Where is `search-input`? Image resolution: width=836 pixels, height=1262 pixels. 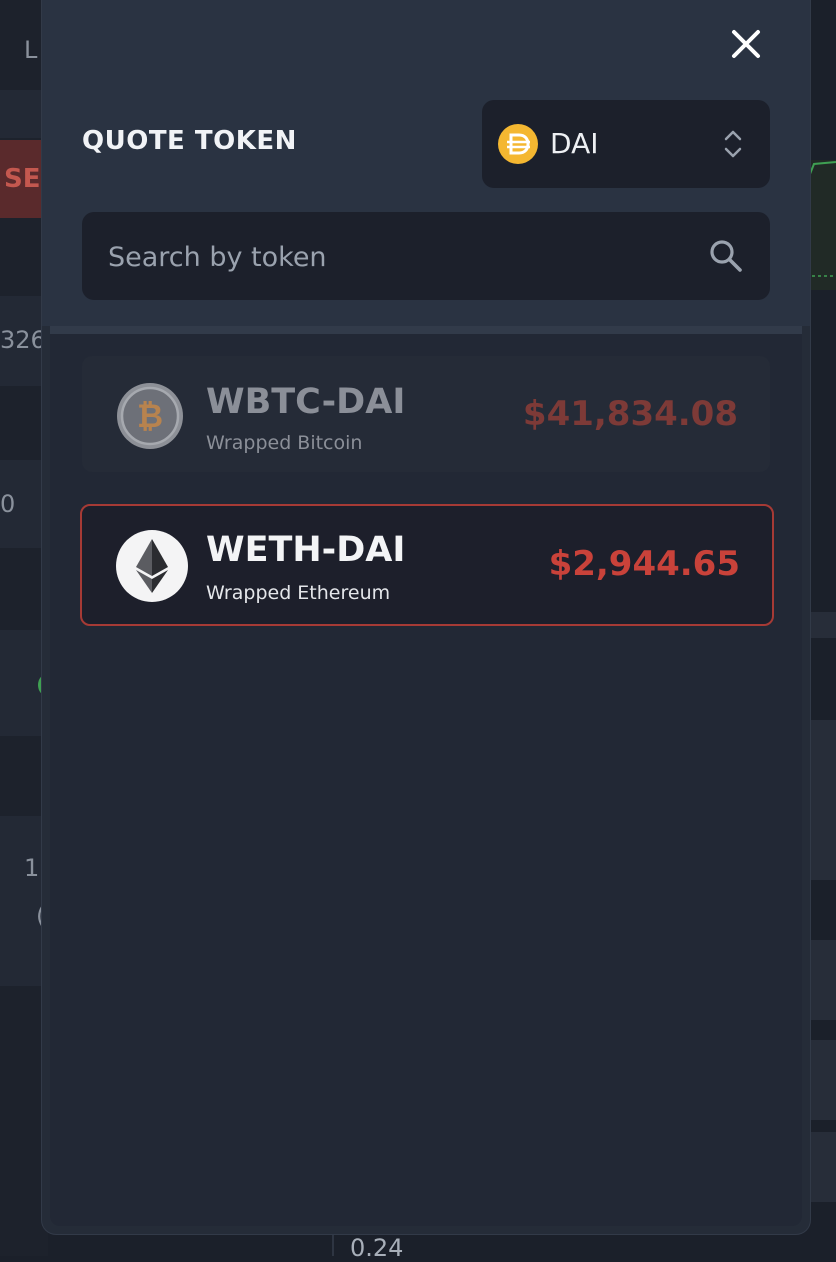 search-input is located at coordinates (398, 257).